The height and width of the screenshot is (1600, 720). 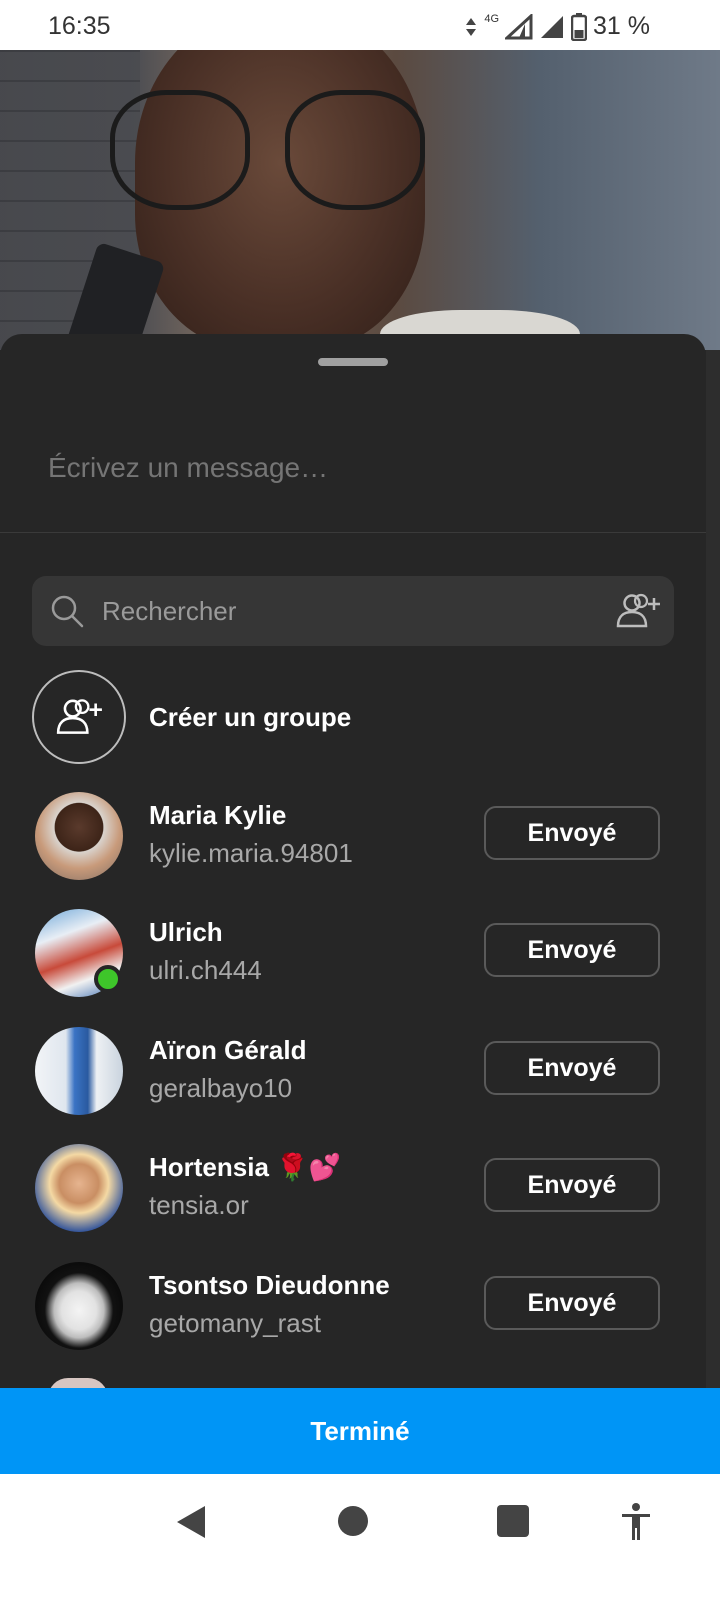 I want to click on contact-row: Aïron Gérald geralbayo10 Envoyé, so click(x=352, y=1071).